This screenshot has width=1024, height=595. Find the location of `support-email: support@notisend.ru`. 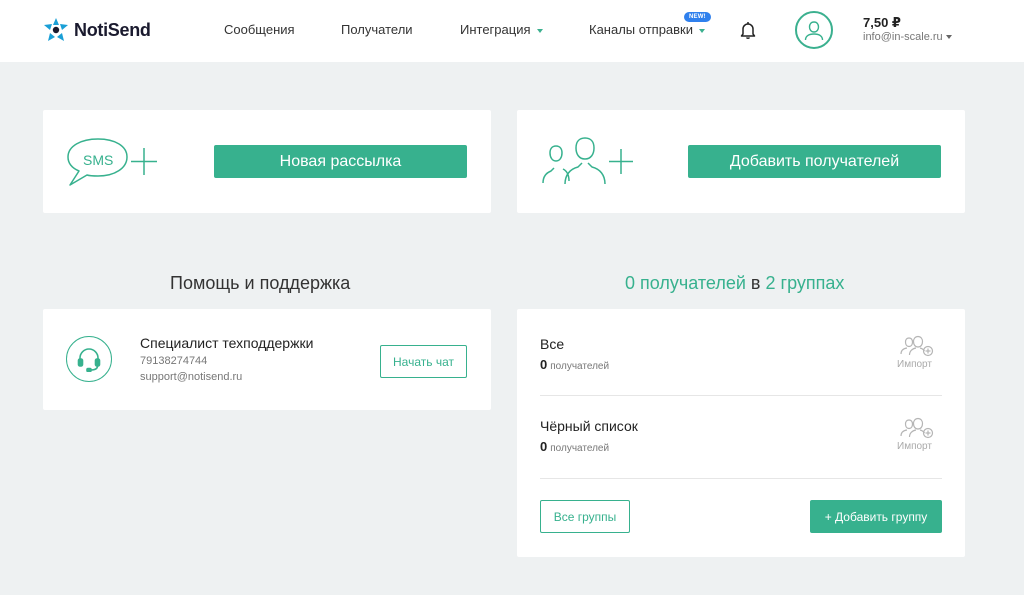

support-email: support@notisend.ru is located at coordinates (191, 377).